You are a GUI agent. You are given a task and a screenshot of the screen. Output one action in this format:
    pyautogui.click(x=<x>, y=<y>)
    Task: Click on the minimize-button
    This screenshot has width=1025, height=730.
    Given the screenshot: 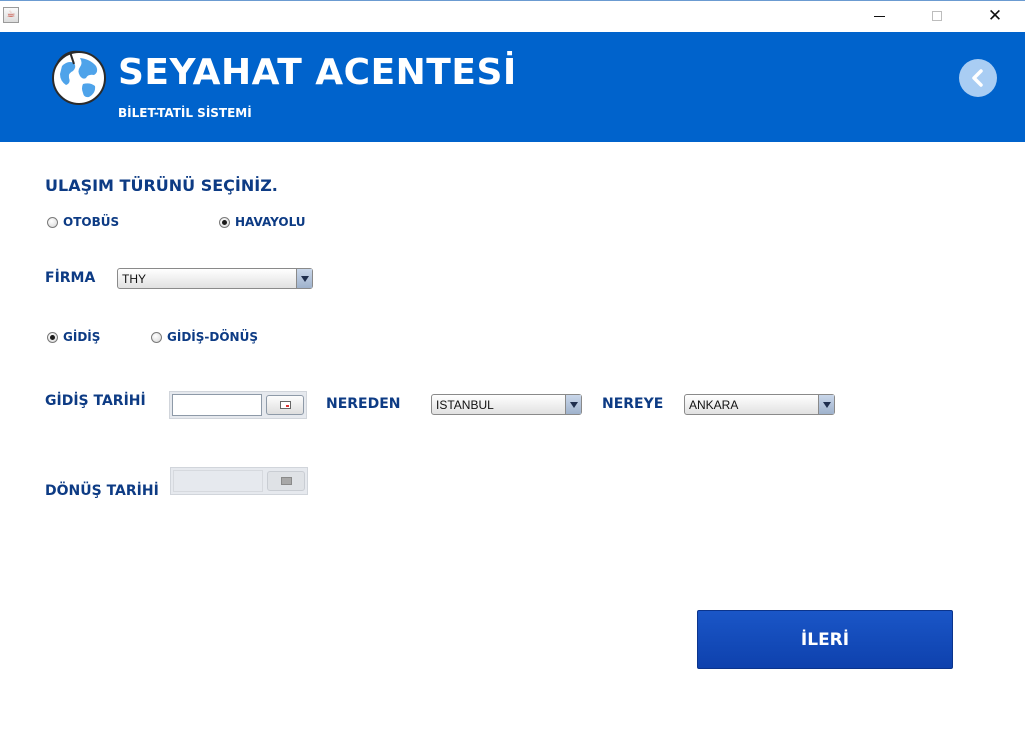 What is the action you would take?
    pyautogui.click(x=879, y=16)
    